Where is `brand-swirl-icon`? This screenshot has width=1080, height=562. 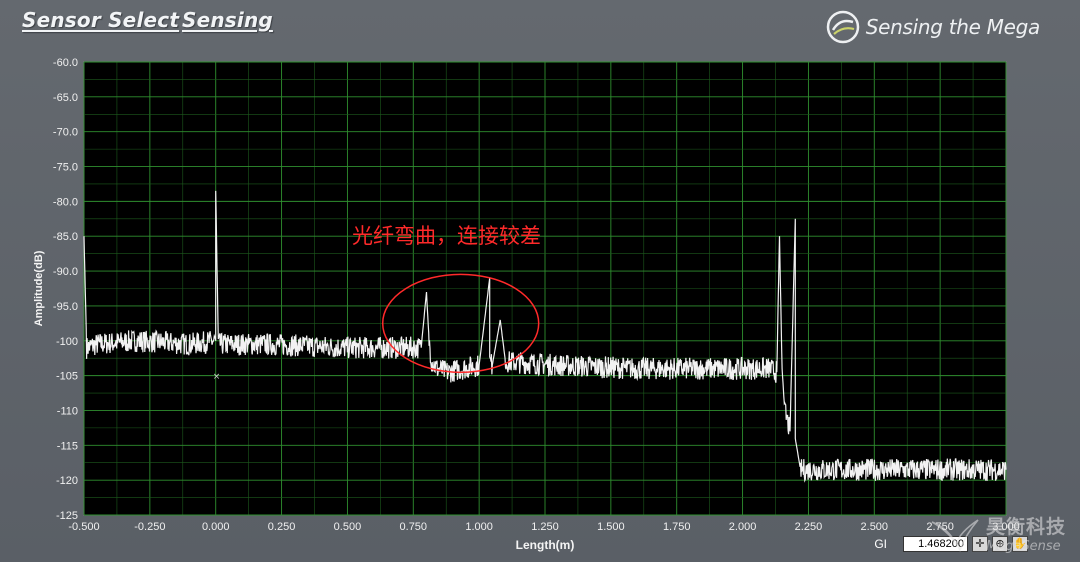 brand-swirl-icon is located at coordinates (842, 27).